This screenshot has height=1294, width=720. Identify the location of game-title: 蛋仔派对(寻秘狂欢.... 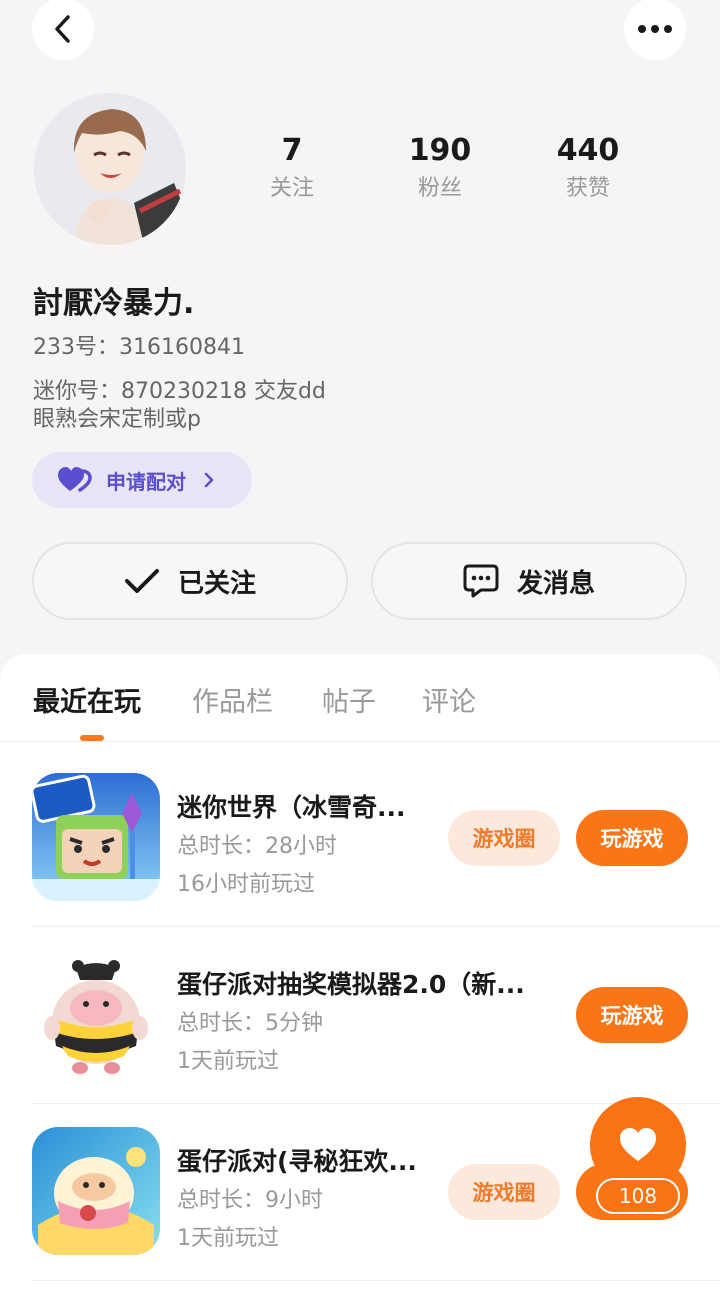
(297, 1161).